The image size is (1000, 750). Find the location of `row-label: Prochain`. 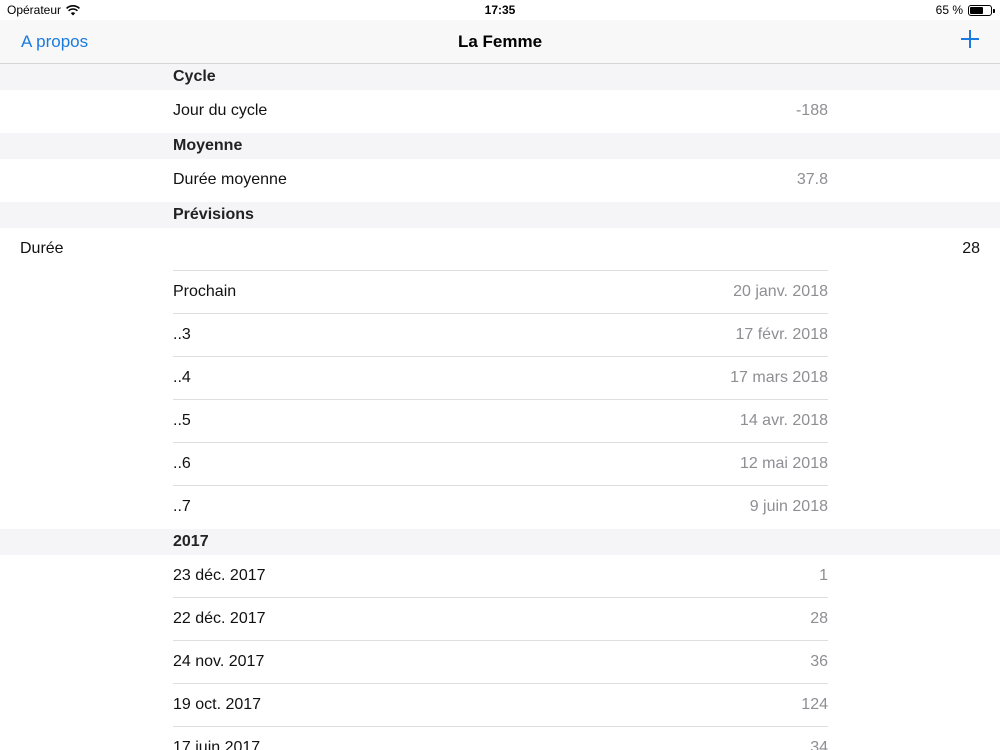

row-label: Prochain is located at coordinates (205, 291).